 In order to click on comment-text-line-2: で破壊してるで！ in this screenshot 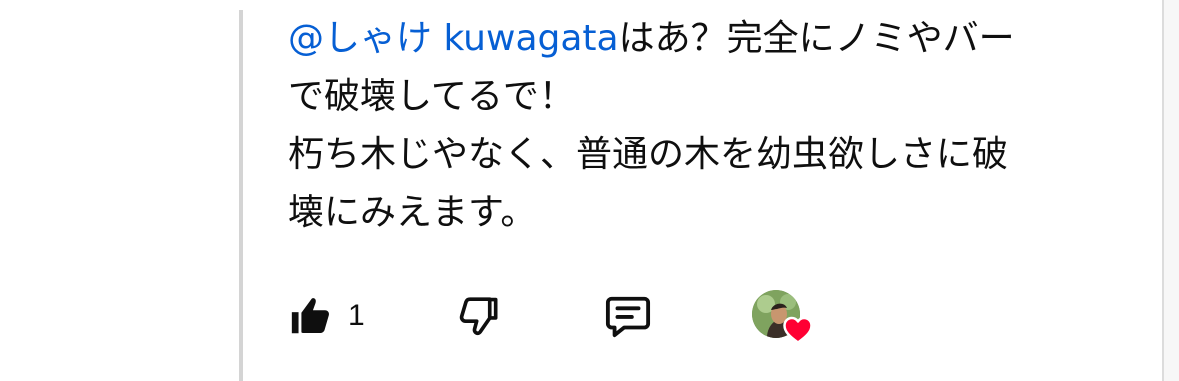, I will do `click(431, 96)`.